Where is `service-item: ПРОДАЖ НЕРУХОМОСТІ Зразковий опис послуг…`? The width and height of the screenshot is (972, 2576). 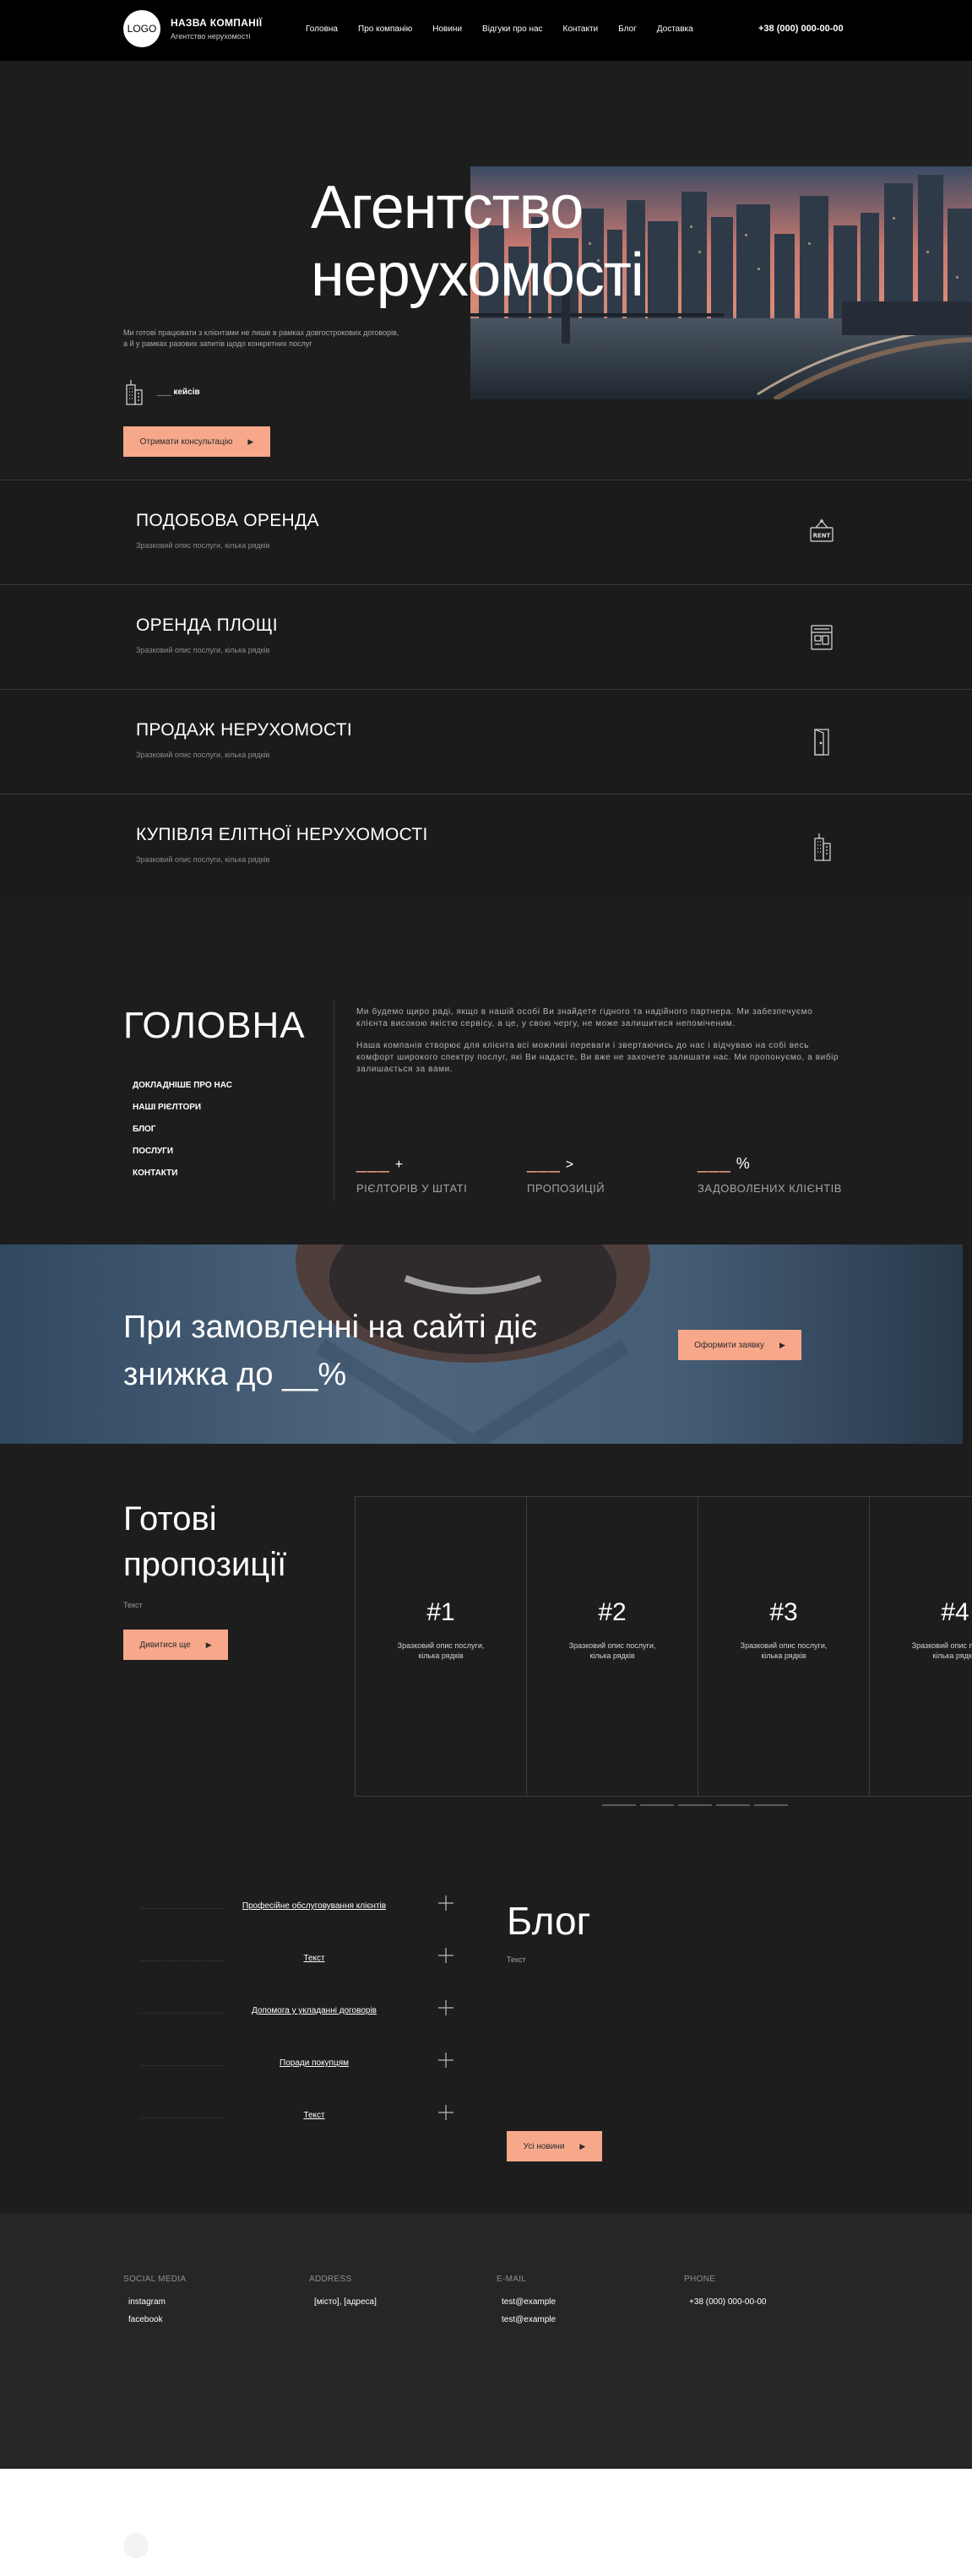 service-item: ПРОДАЖ НЕРУХОМОСТІ Зразковий опис послуг… is located at coordinates (486, 741).